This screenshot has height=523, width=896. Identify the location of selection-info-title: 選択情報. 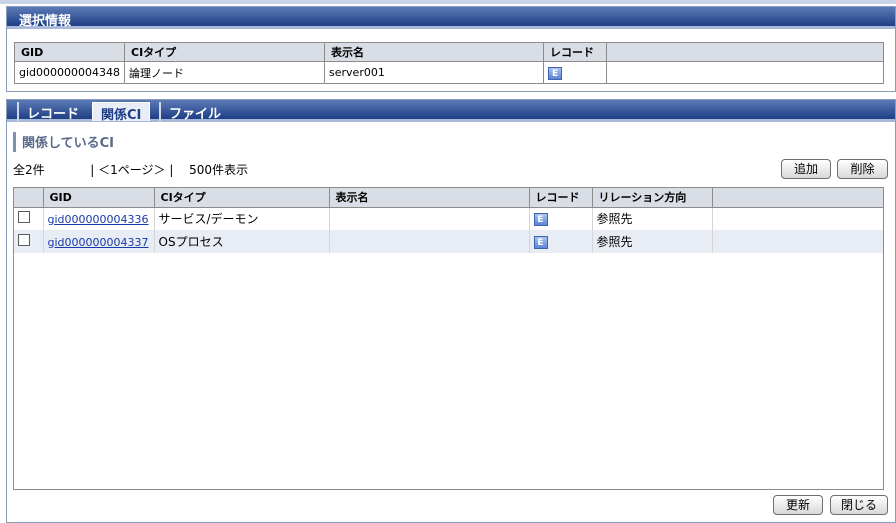
(451, 18).